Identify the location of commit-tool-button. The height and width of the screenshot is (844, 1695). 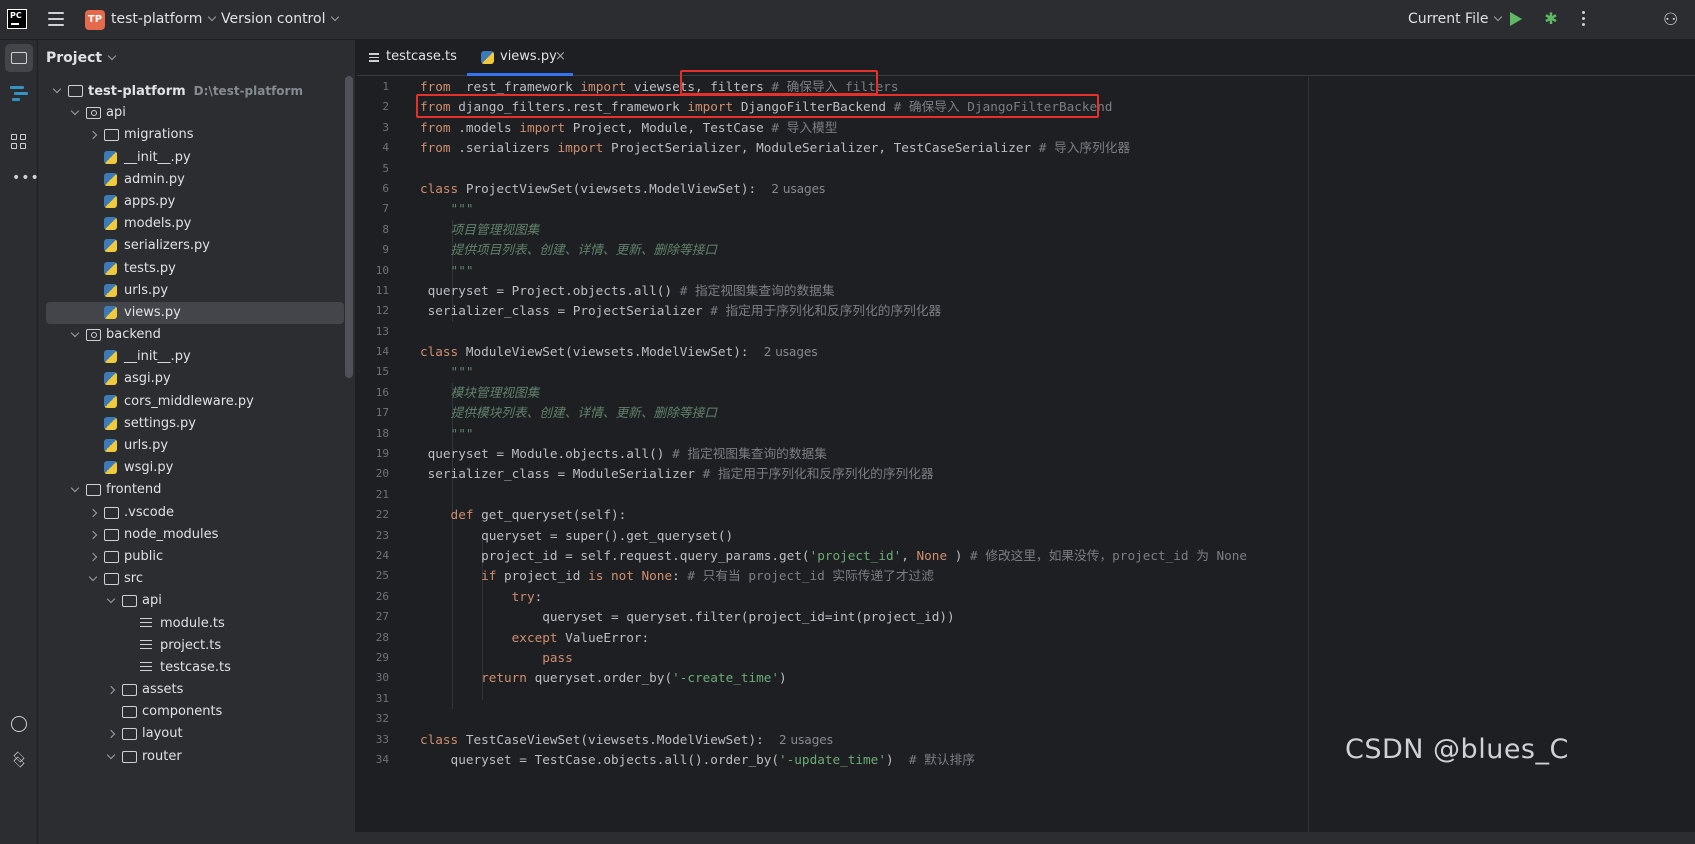
(19, 94).